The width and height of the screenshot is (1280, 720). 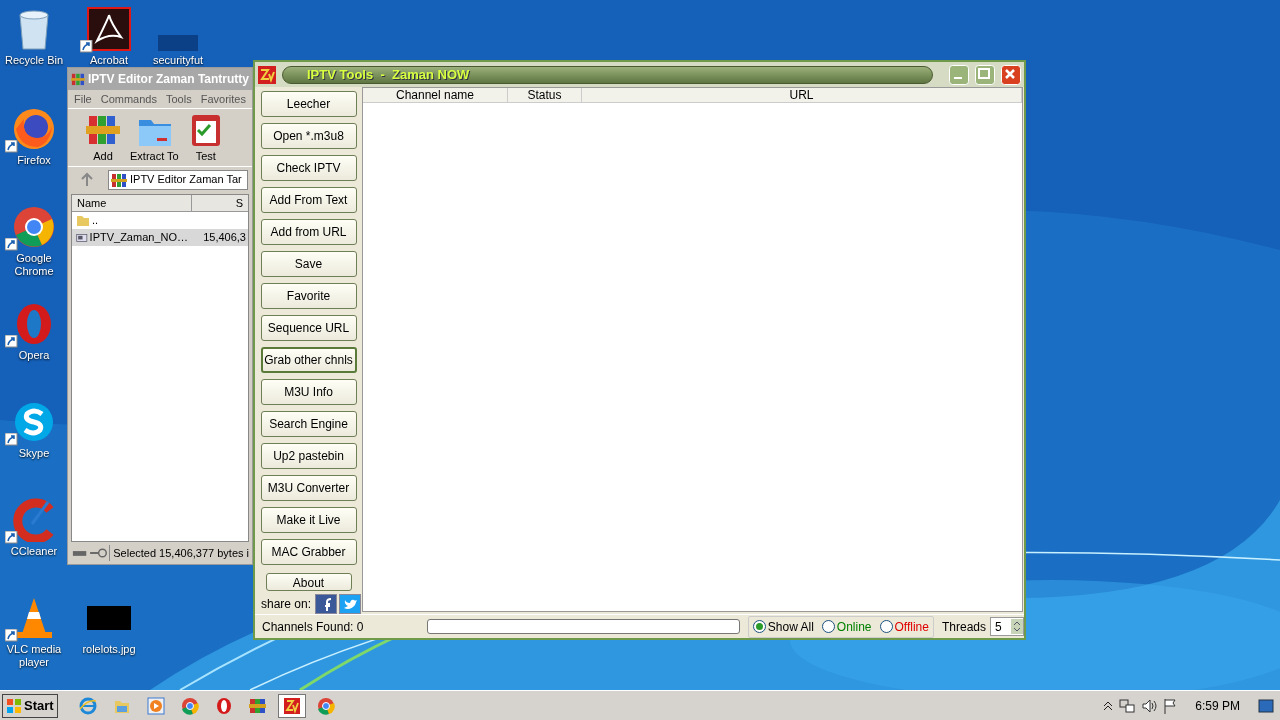 I want to click on tool-button: M3U Info, so click(x=308, y=392).